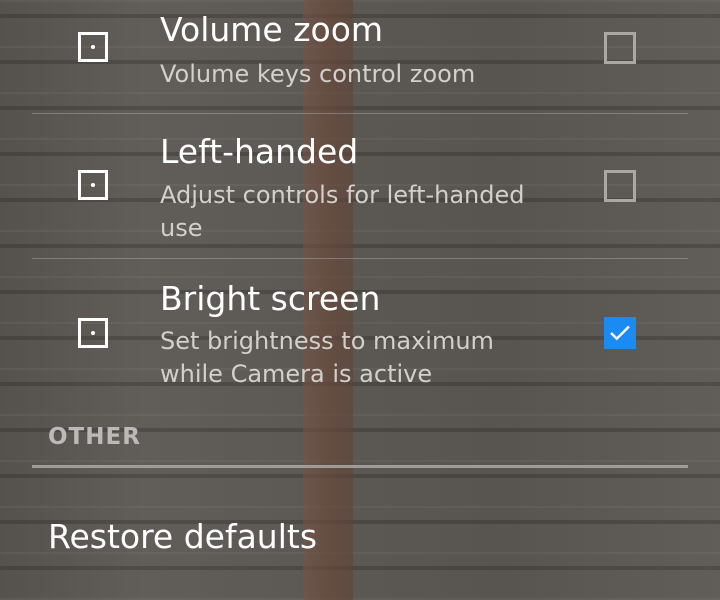 The image size is (720, 600). What do you see at coordinates (259, 151) in the screenshot?
I see `setting-title: Left-handed` at bounding box center [259, 151].